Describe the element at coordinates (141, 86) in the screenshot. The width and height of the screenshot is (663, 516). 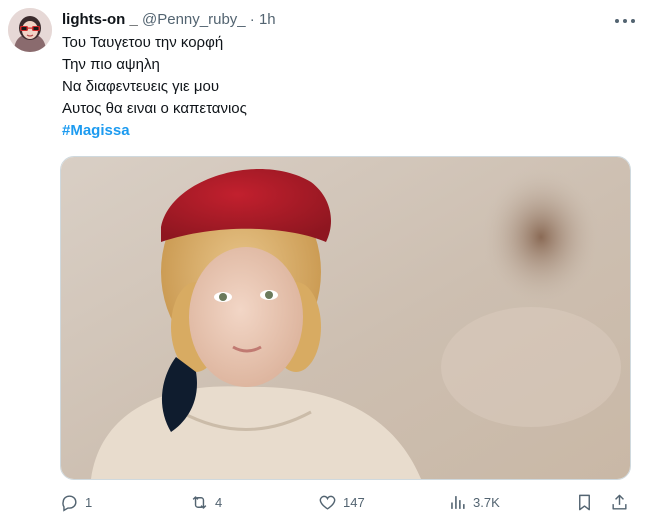
I see `tweet-line: Να διαφεντευεις γιε μου` at that location.